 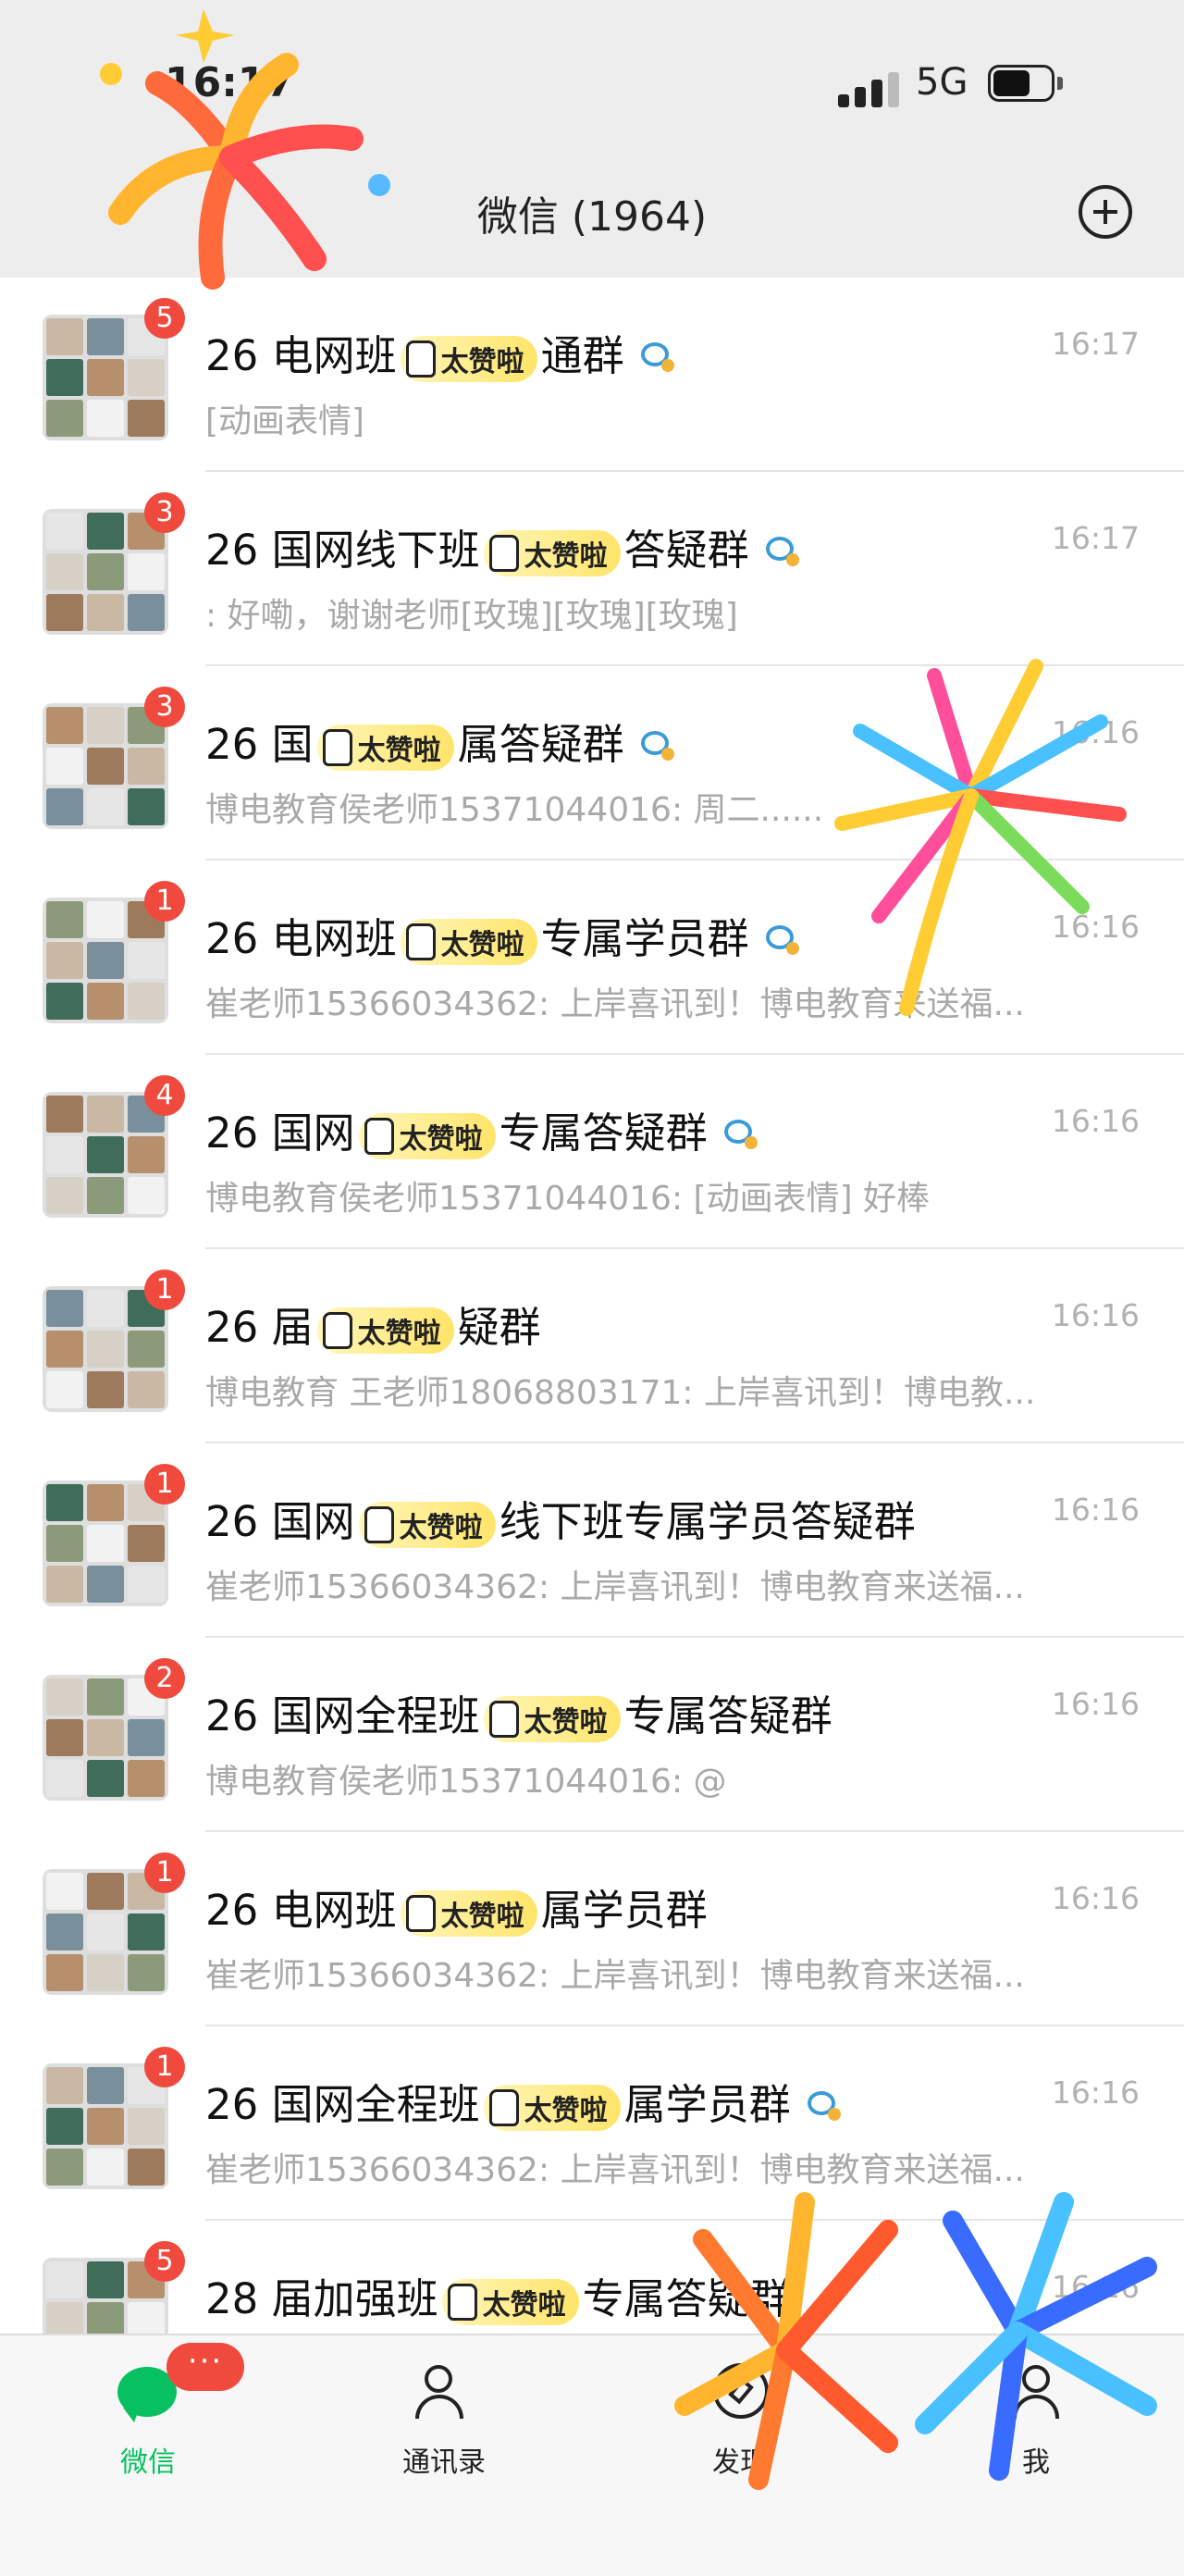 What do you see at coordinates (592, 88) in the screenshot?
I see `status-bar: 16:17 5G` at bounding box center [592, 88].